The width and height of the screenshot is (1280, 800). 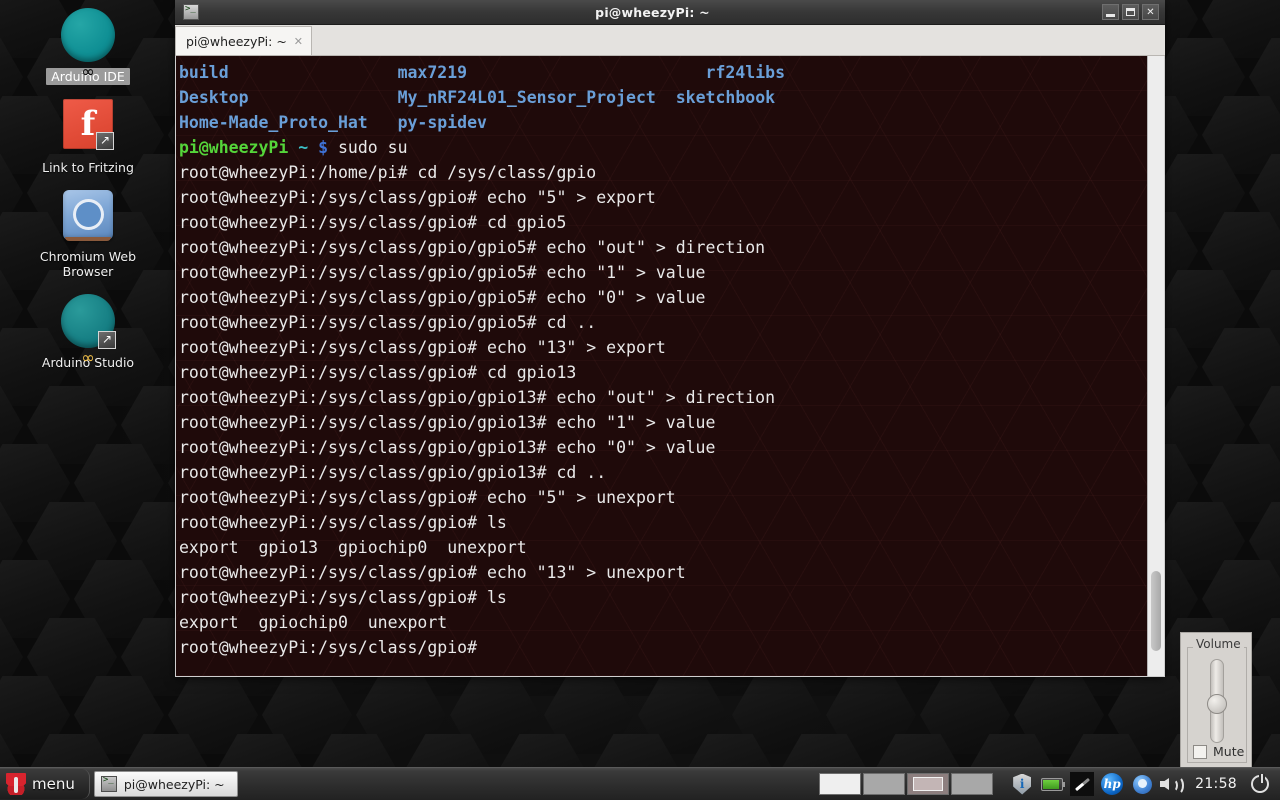 What do you see at coordinates (53, 784) in the screenshot?
I see `menu-button-label: menu` at bounding box center [53, 784].